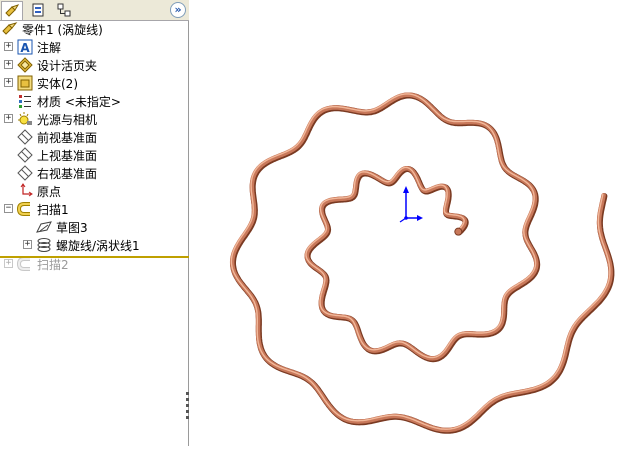 The image size is (638, 449). What do you see at coordinates (53, 209) in the screenshot?
I see `tree-item-label: 扫描1` at bounding box center [53, 209].